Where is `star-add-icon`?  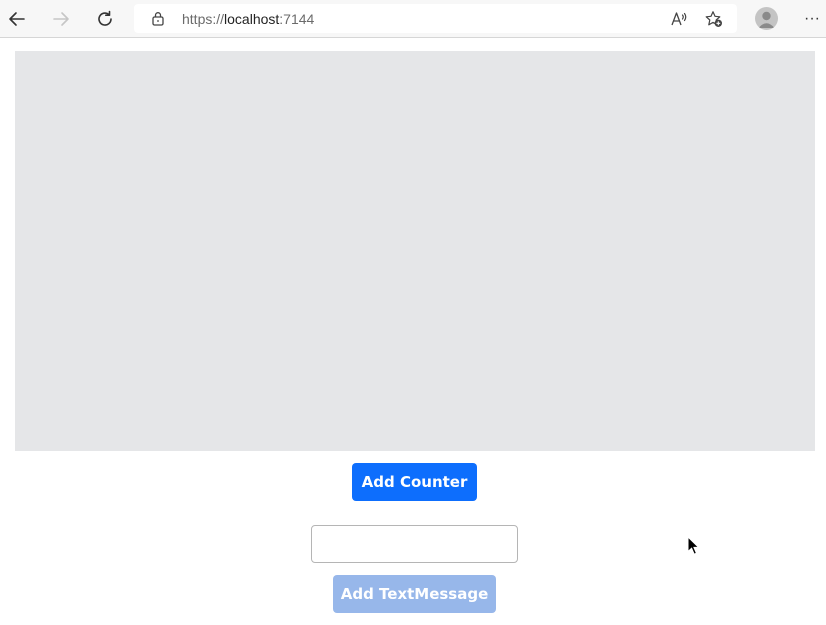 star-add-icon is located at coordinates (714, 19).